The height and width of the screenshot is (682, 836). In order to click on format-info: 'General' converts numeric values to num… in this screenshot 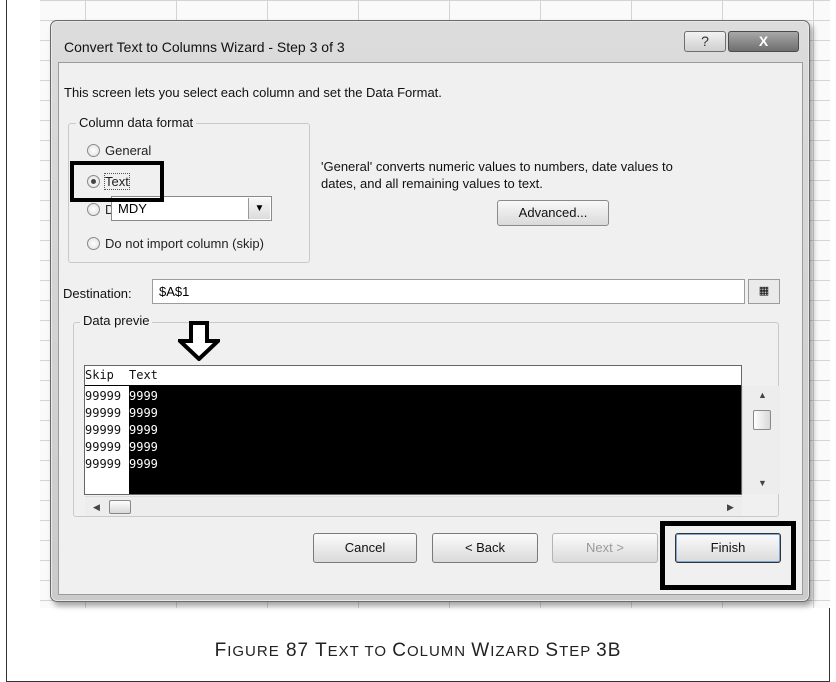, I will do `click(497, 175)`.